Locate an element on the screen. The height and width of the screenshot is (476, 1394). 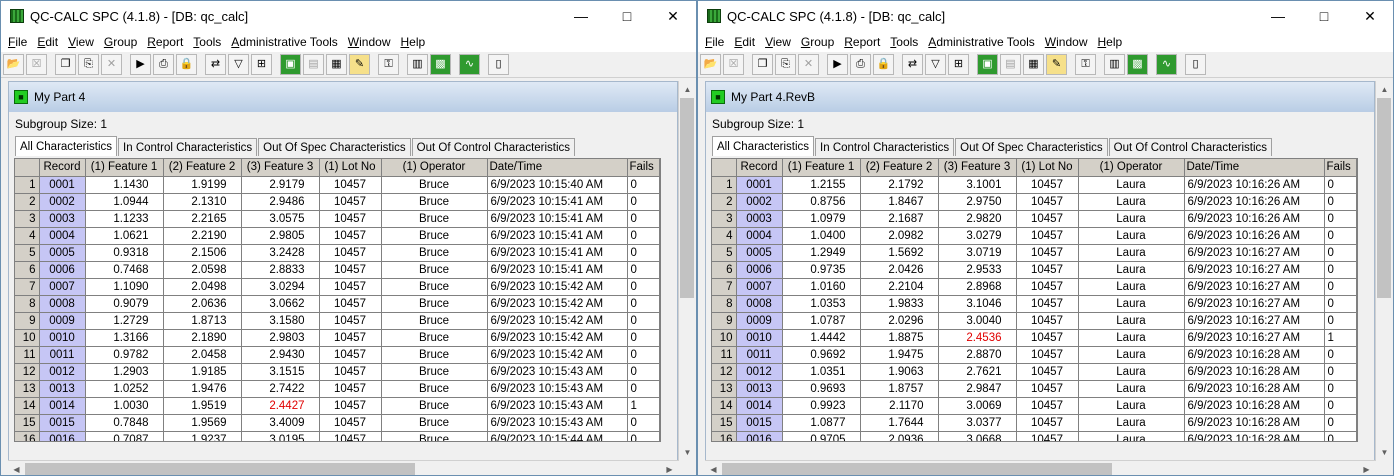
table-cell: 2.9533 is located at coordinates (977, 270).